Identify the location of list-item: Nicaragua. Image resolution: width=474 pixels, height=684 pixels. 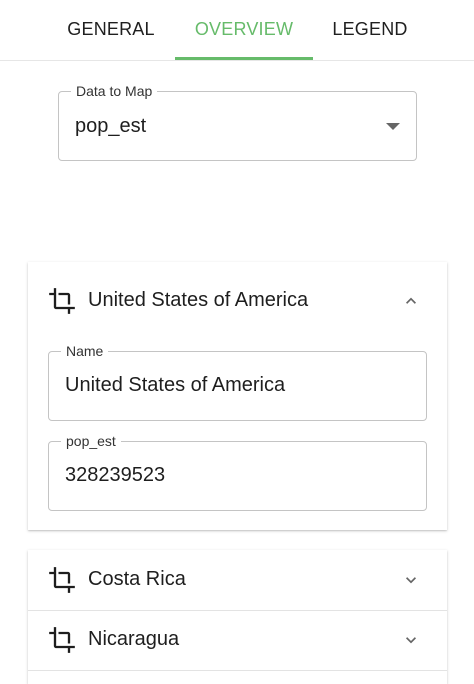
(237, 640).